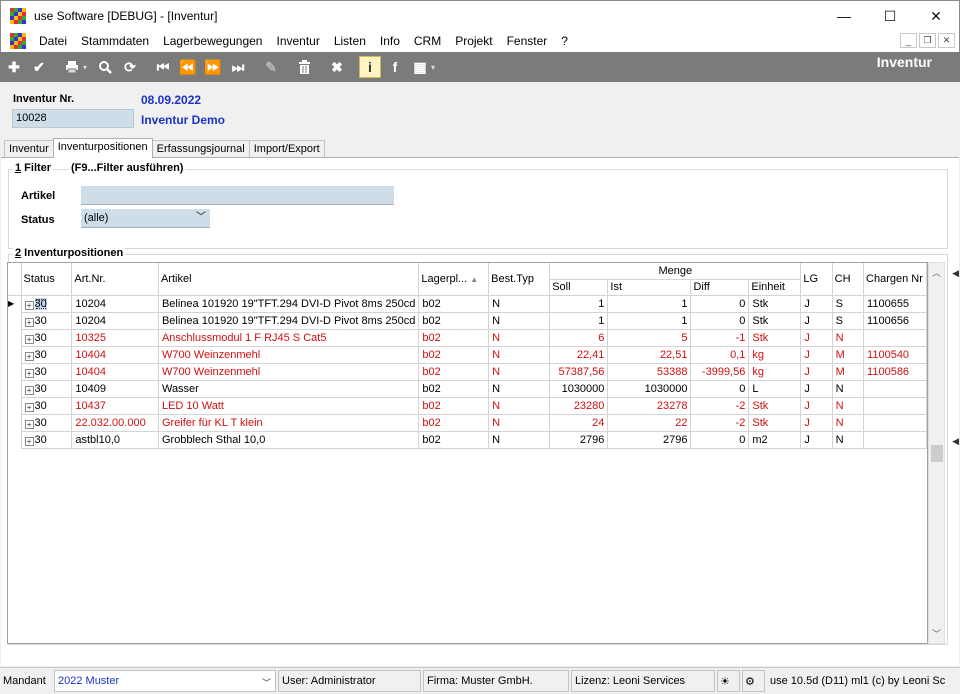  Describe the element at coordinates (390, 41) in the screenshot. I see `menu-info: Info` at that location.